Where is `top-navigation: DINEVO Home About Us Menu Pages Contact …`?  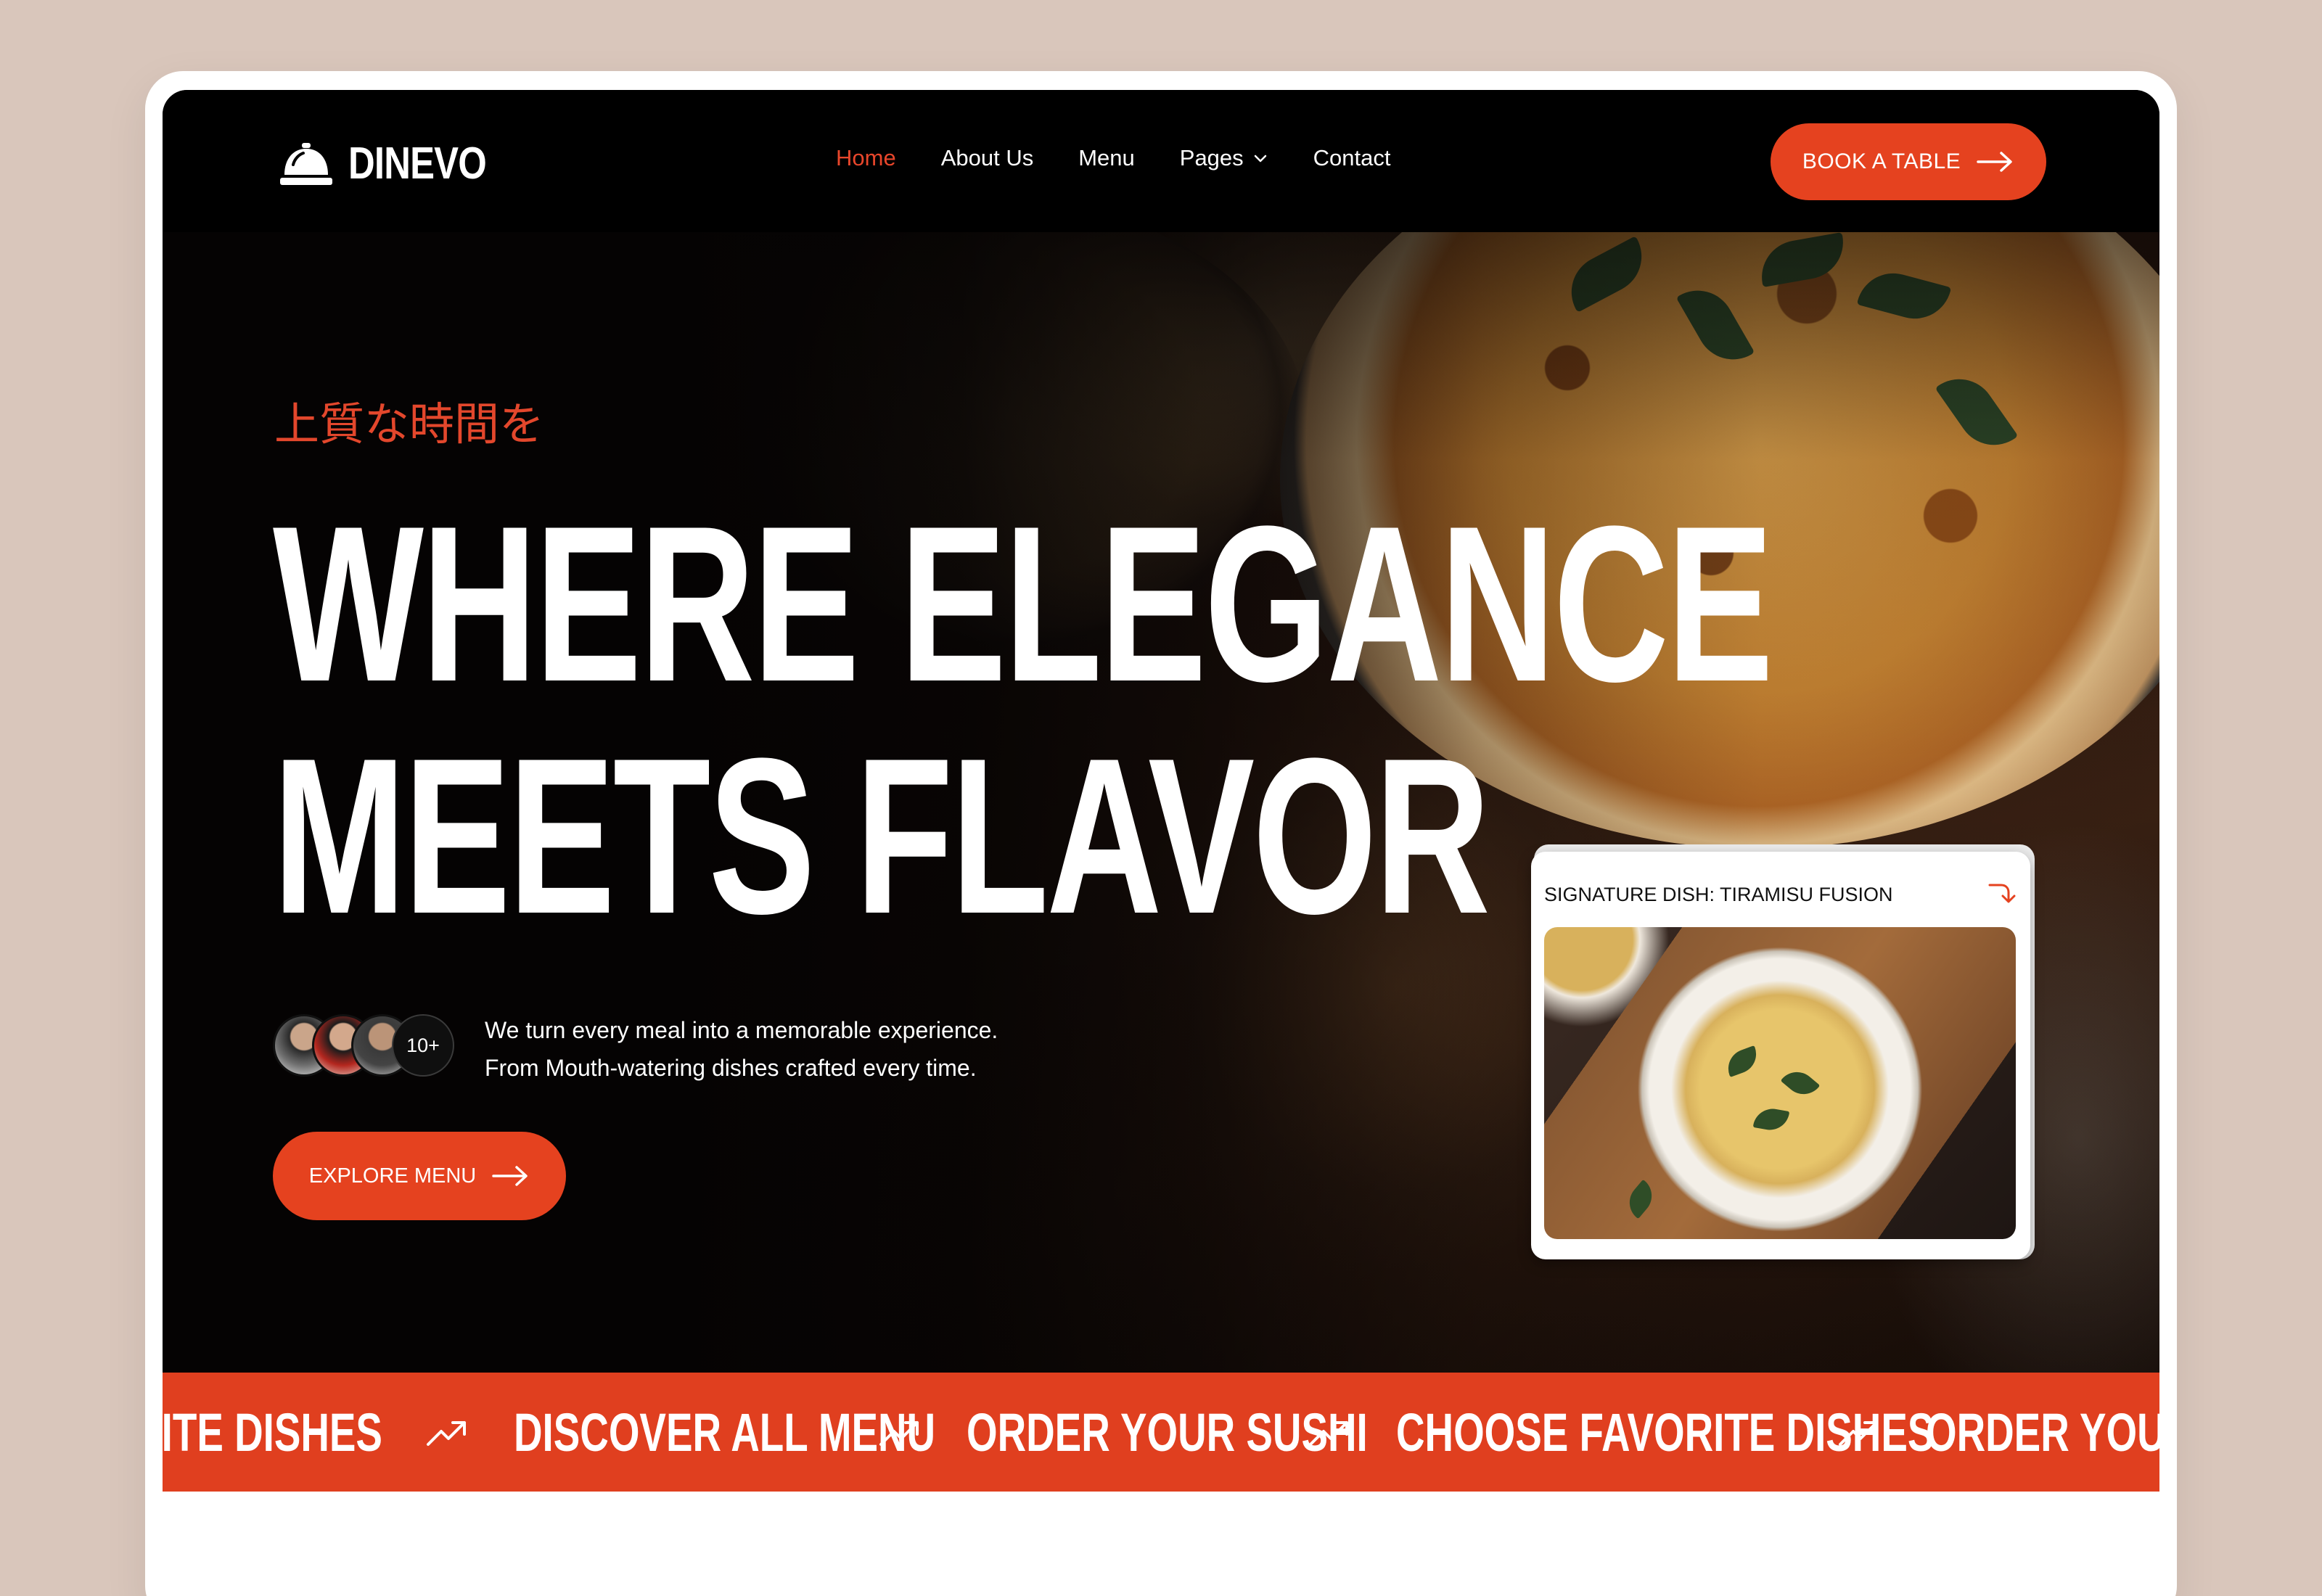 top-navigation: DINEVO Home About Us Menu Pages Contact … is located at coordinates (1161, 161).